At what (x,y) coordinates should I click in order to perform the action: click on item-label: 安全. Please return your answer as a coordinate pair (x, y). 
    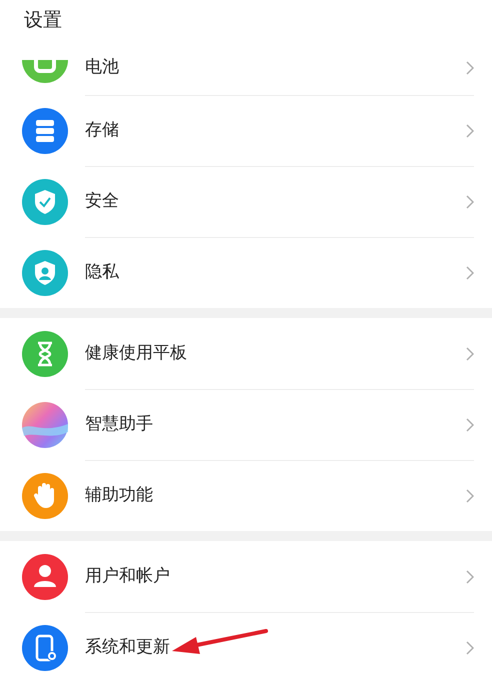
    Looking at the image, I should click on (102, 202).